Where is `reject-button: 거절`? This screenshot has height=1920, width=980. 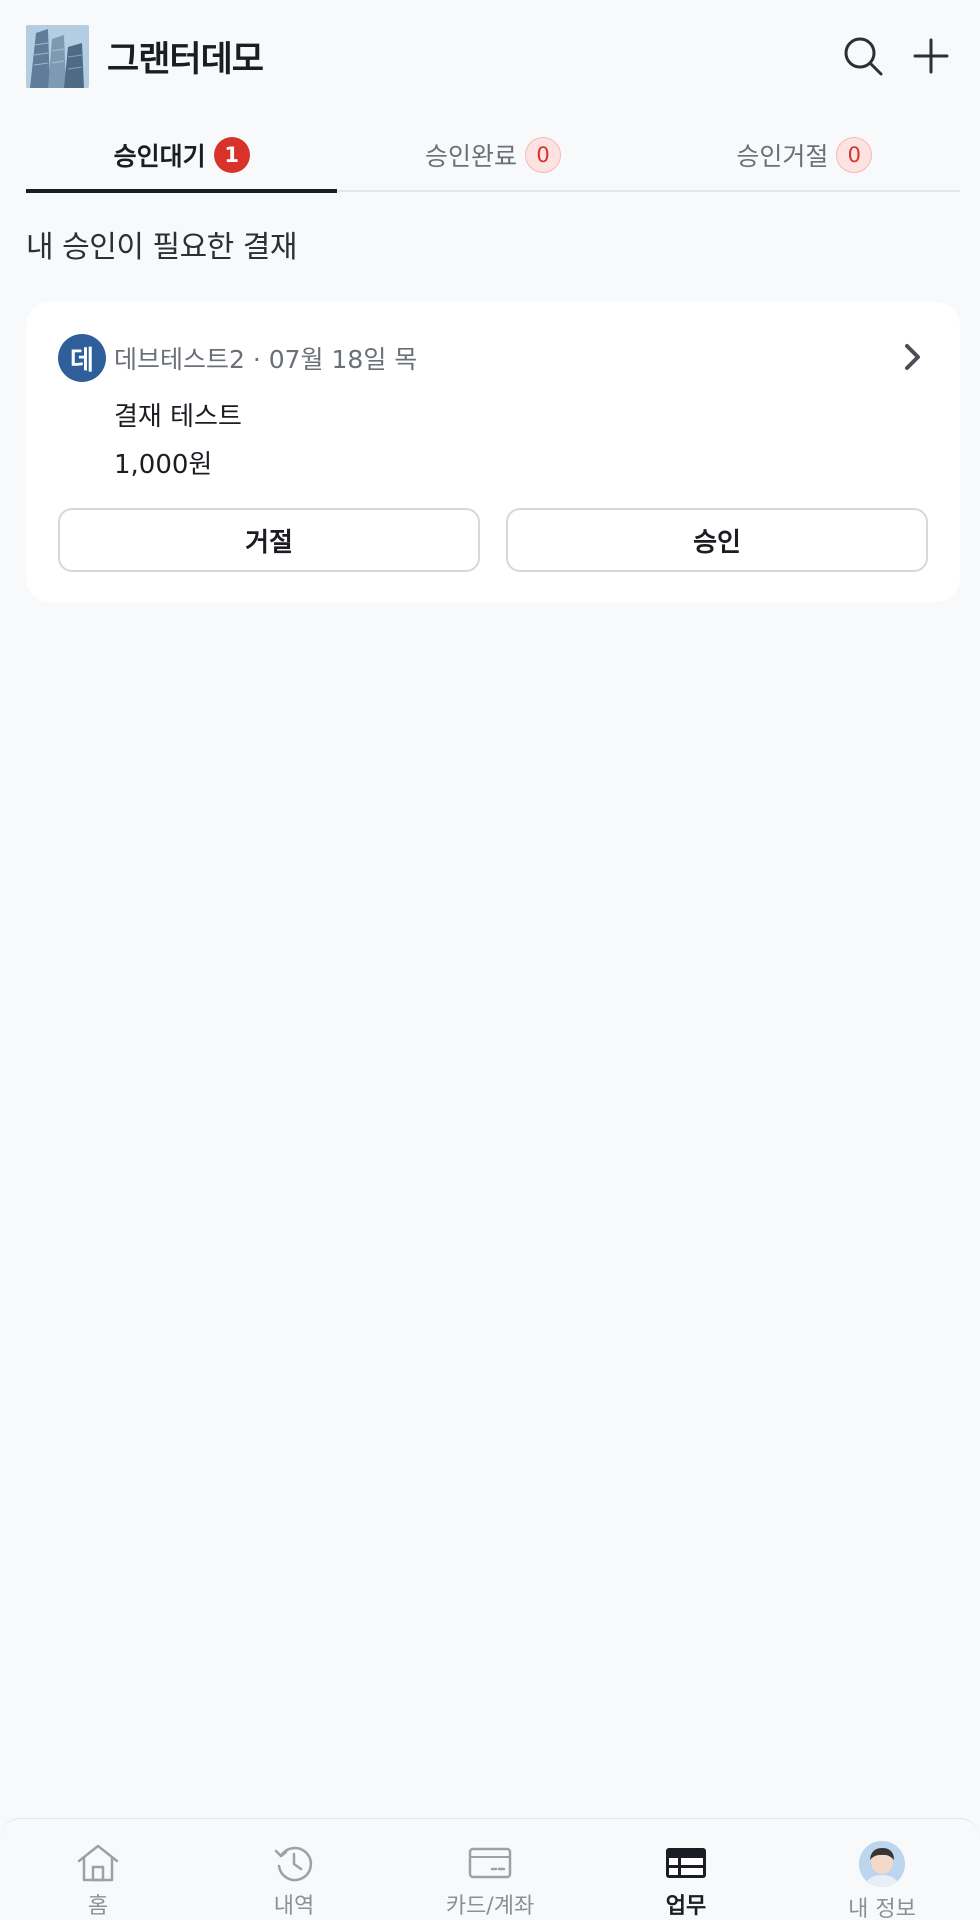
reject-button: 거절 is located at coordinates (269, 540).